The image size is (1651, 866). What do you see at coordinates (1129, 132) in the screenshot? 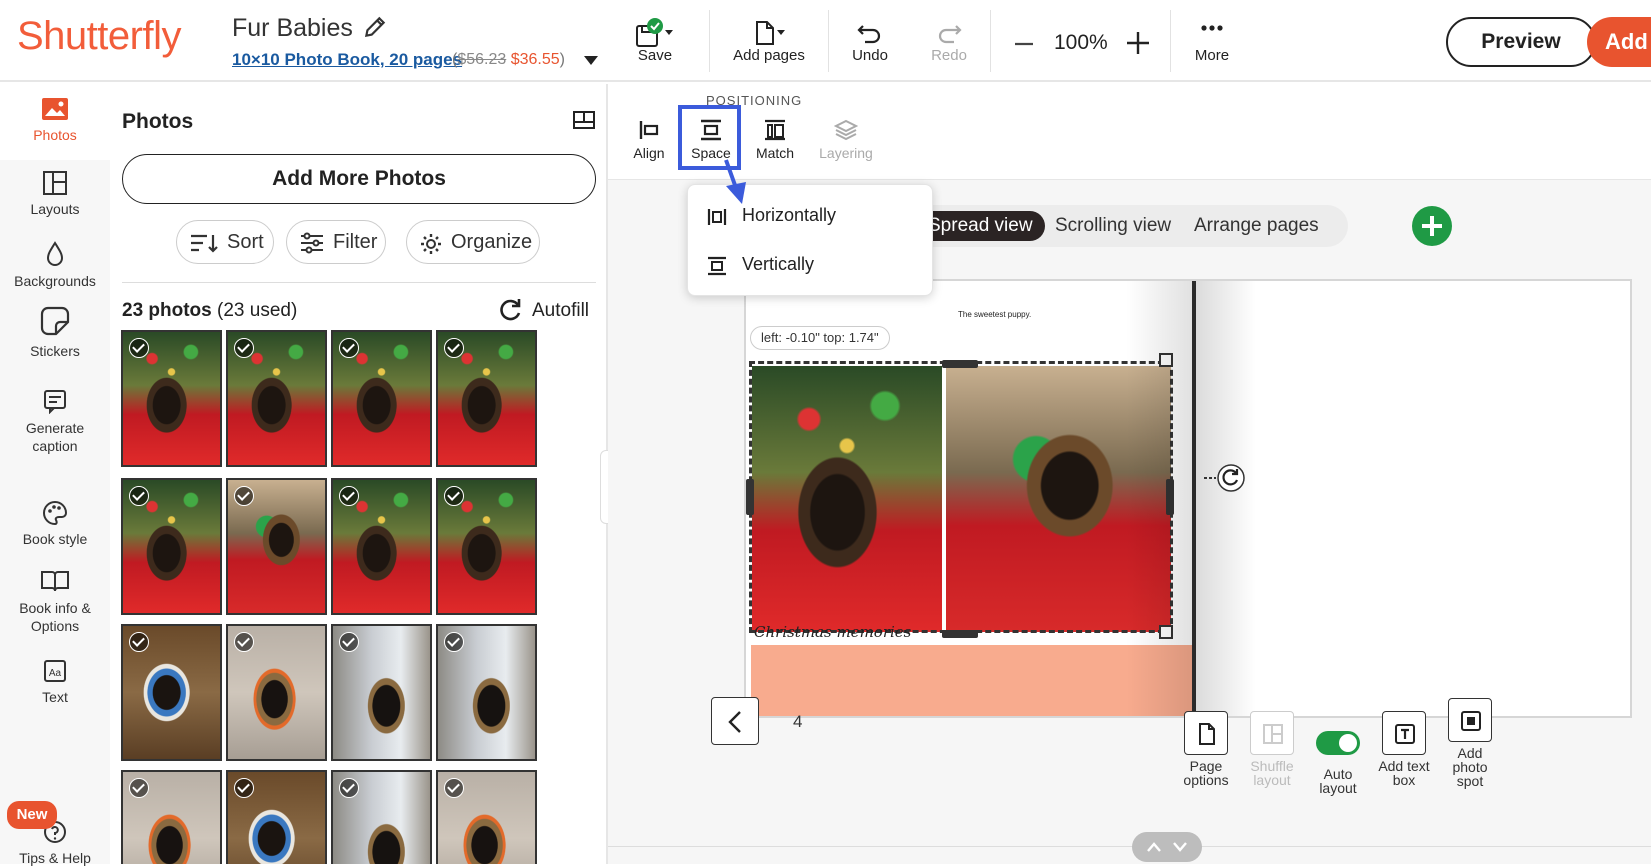
I see `positioning-toolbar: POSITIONING Align Space Match Layering` at bounding box center [1129, 132].